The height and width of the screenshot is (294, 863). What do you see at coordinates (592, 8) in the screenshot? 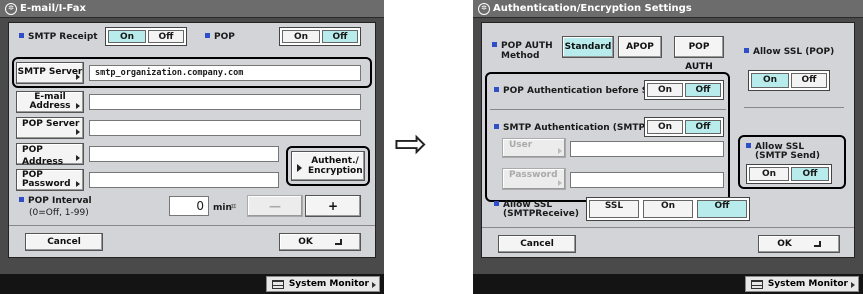
I see `panel-title: Authentication/Encryption Settings` at bounding box center [592, 8].